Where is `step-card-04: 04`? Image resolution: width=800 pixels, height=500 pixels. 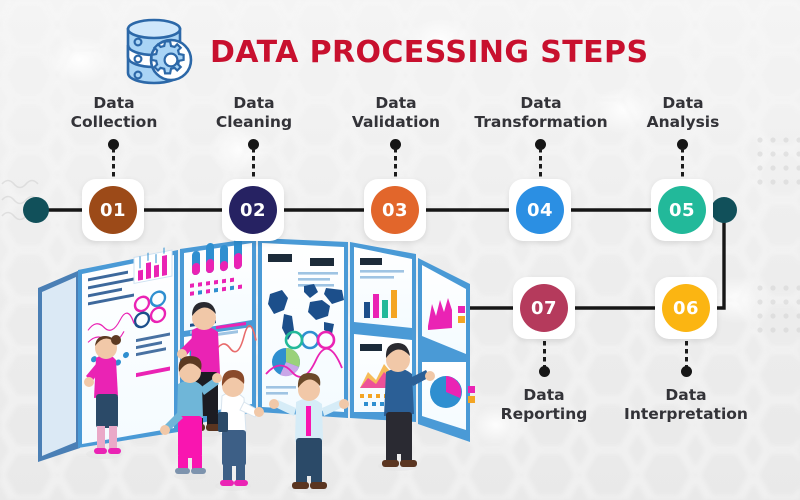 step-card-04: 04 is located at coordinates (540, 210).